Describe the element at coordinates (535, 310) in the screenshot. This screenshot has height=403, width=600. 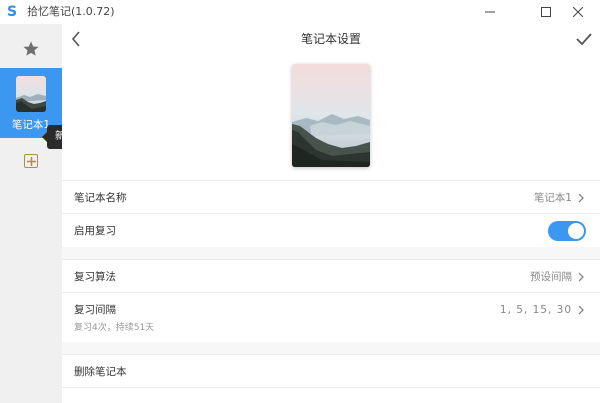
I see `review-interval-value: 1, 5, 15, 30` at that location.